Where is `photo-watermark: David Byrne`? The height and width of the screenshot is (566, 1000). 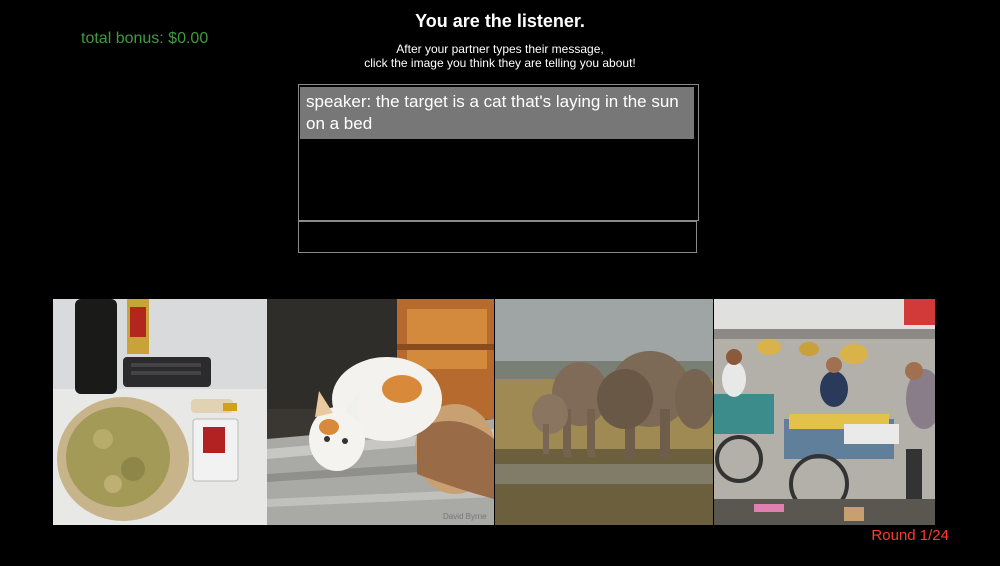
photo-watermark: David Byrne is located at coordinates (465, 516).